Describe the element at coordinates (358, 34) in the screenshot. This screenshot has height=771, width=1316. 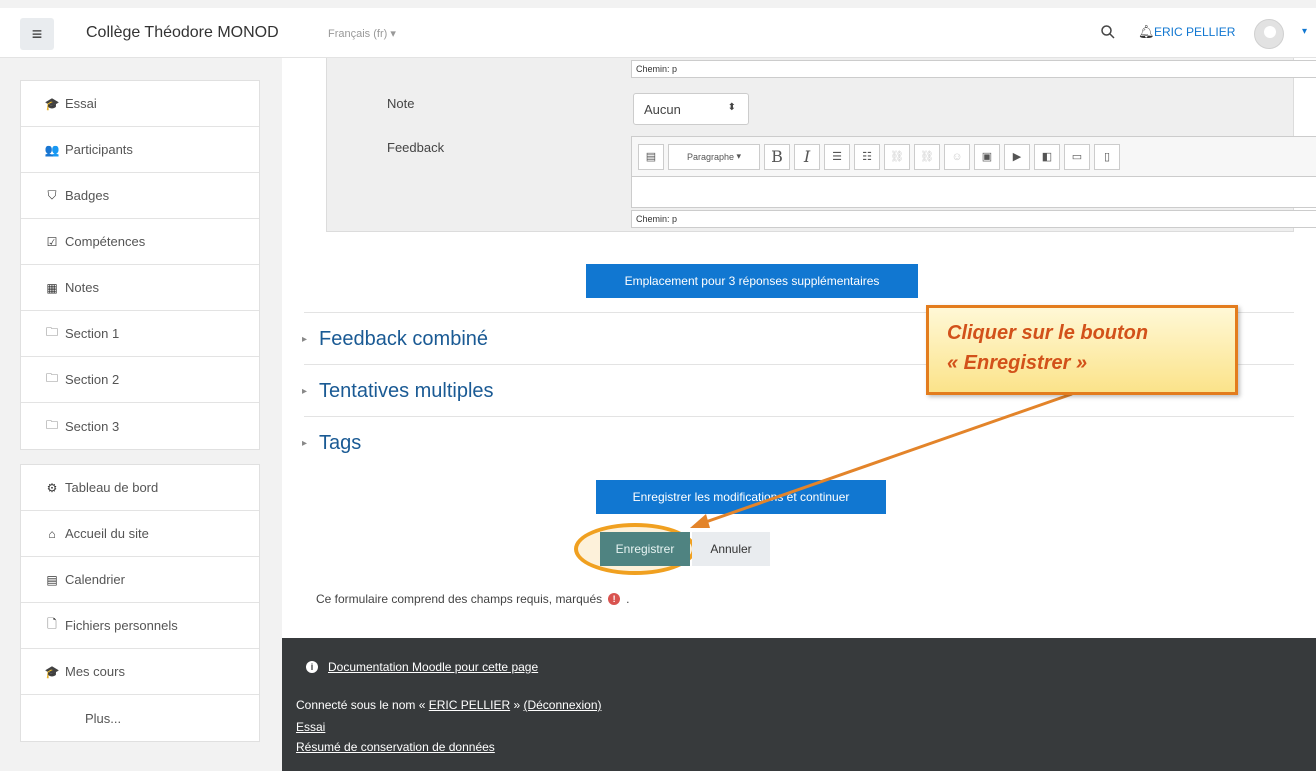
I see `language-label: Français (fr)` at that location.